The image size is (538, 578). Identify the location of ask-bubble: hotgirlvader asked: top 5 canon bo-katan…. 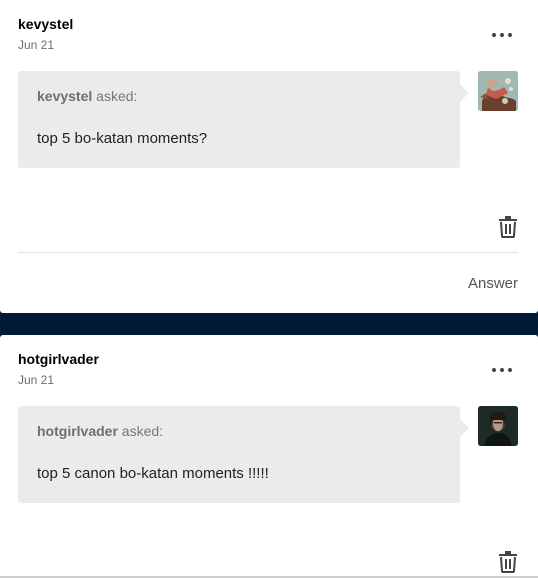
(243, 454).